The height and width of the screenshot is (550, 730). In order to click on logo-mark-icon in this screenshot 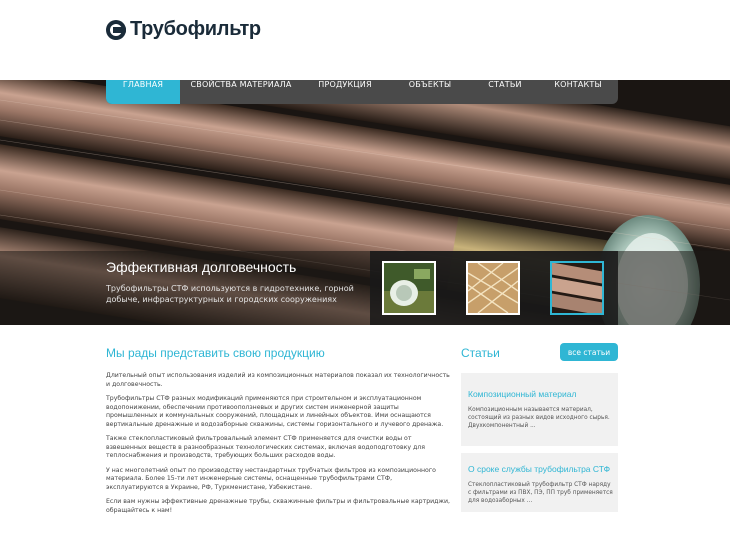, I will do `click(116, 29)`.